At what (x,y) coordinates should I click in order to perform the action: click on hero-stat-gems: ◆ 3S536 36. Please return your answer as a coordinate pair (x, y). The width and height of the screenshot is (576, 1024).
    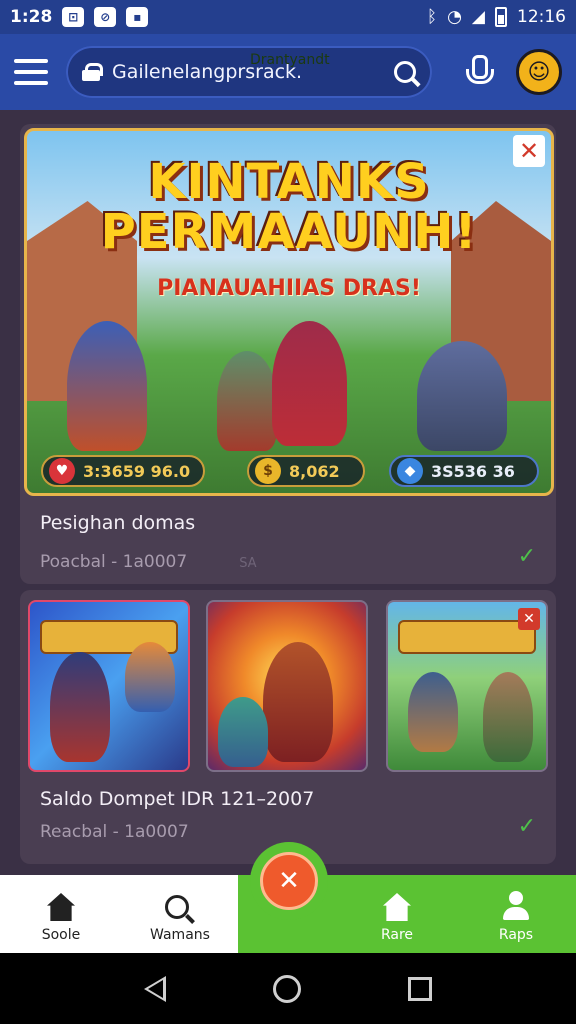
    Looking at the image, I should click on (464, 471).